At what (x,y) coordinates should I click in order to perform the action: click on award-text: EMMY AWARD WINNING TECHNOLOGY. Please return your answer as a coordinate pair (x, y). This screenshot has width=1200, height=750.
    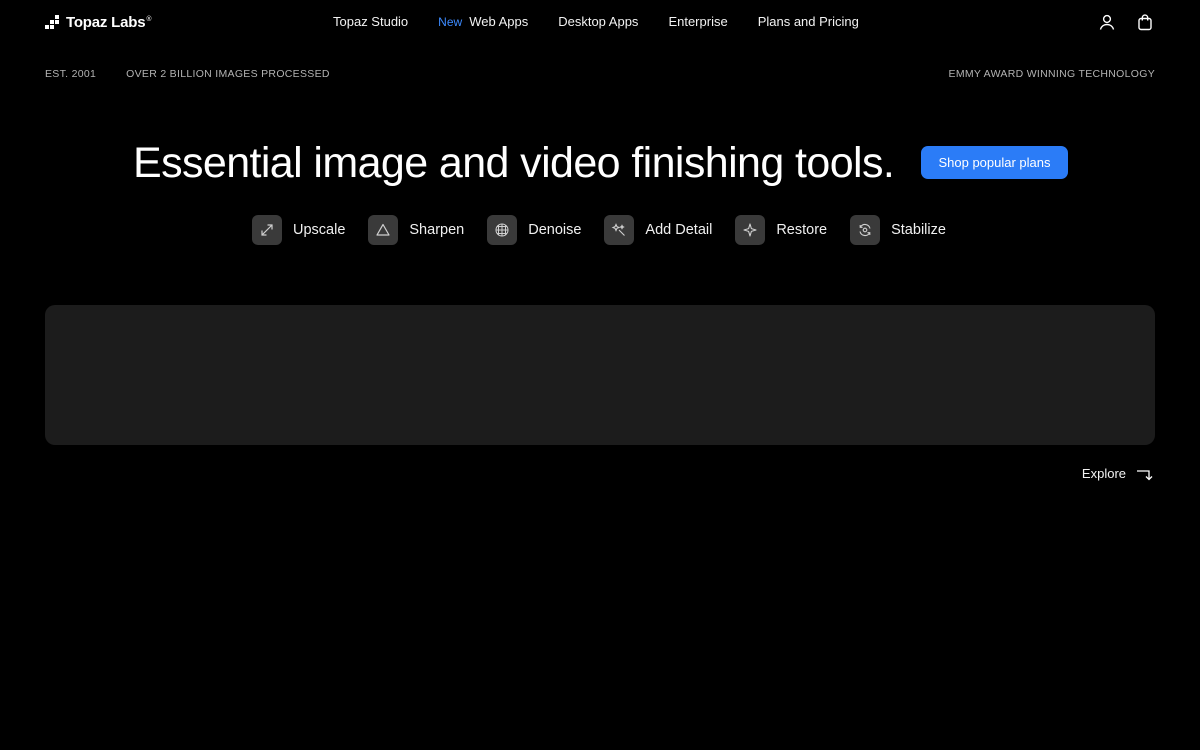
    Looking at the image, I should click on (1051, 74).